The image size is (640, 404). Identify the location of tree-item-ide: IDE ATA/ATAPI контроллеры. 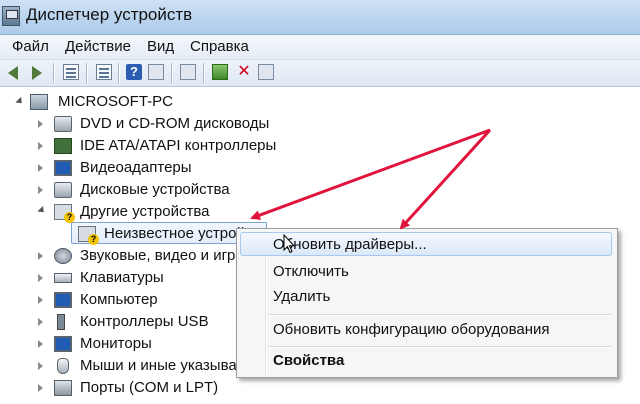
(178, 146).